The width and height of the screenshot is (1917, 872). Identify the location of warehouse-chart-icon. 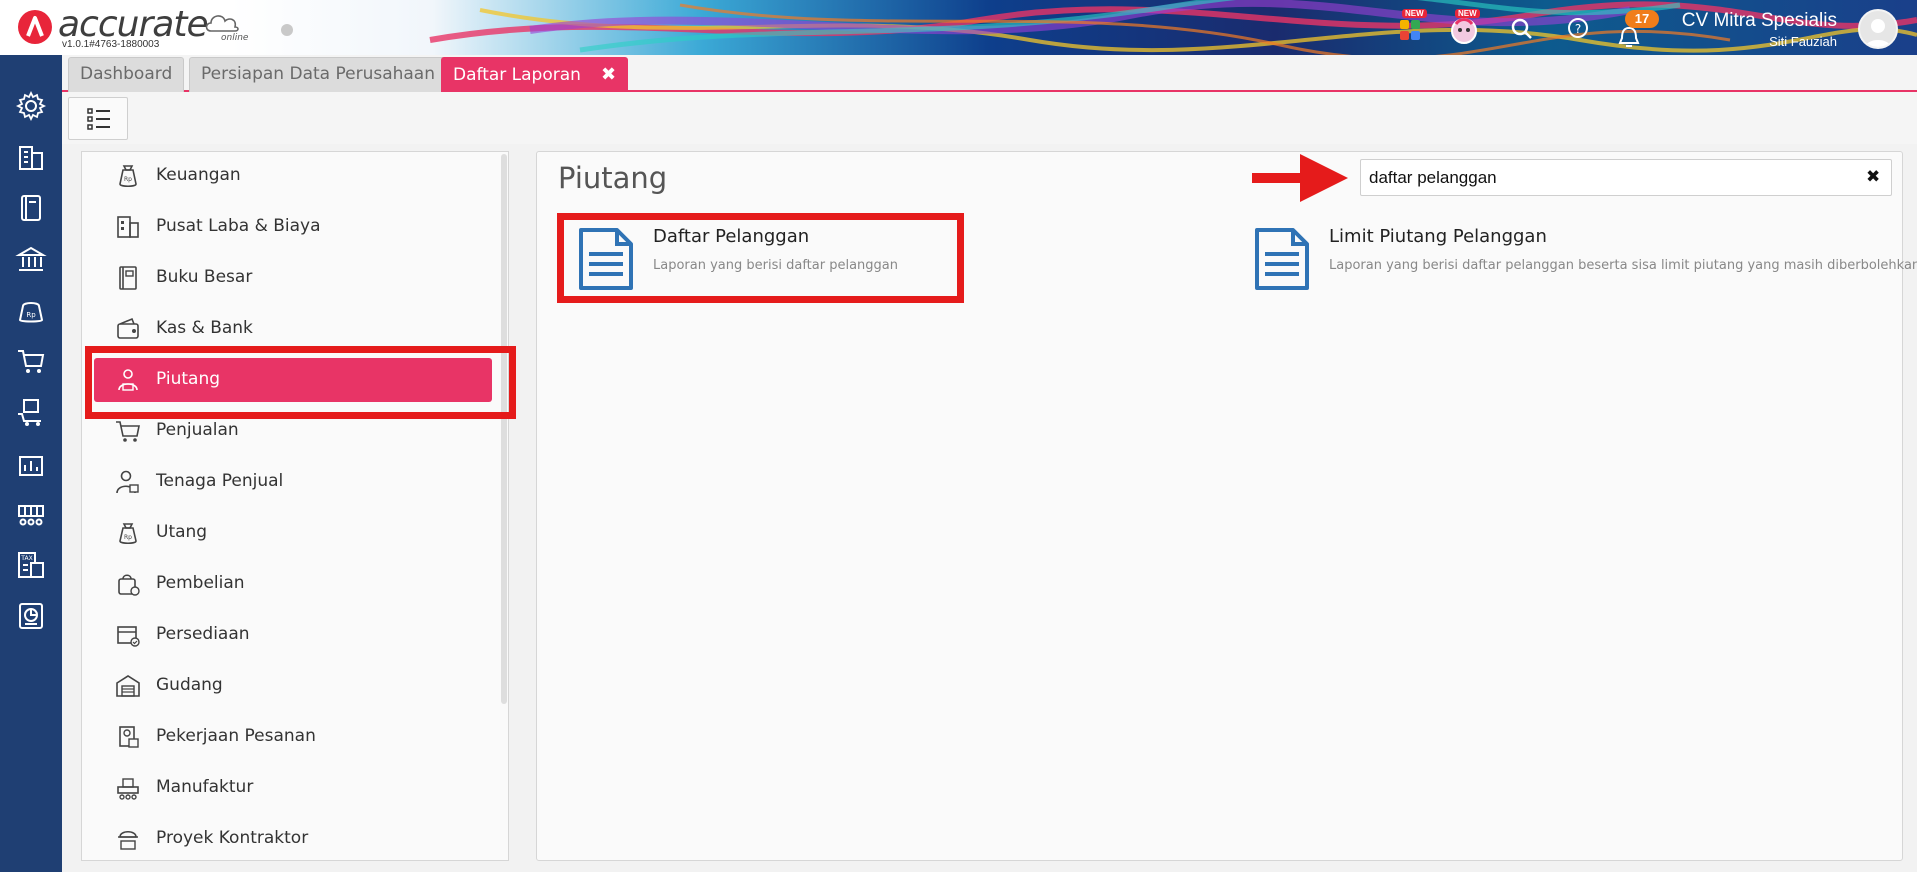
(31, 463).